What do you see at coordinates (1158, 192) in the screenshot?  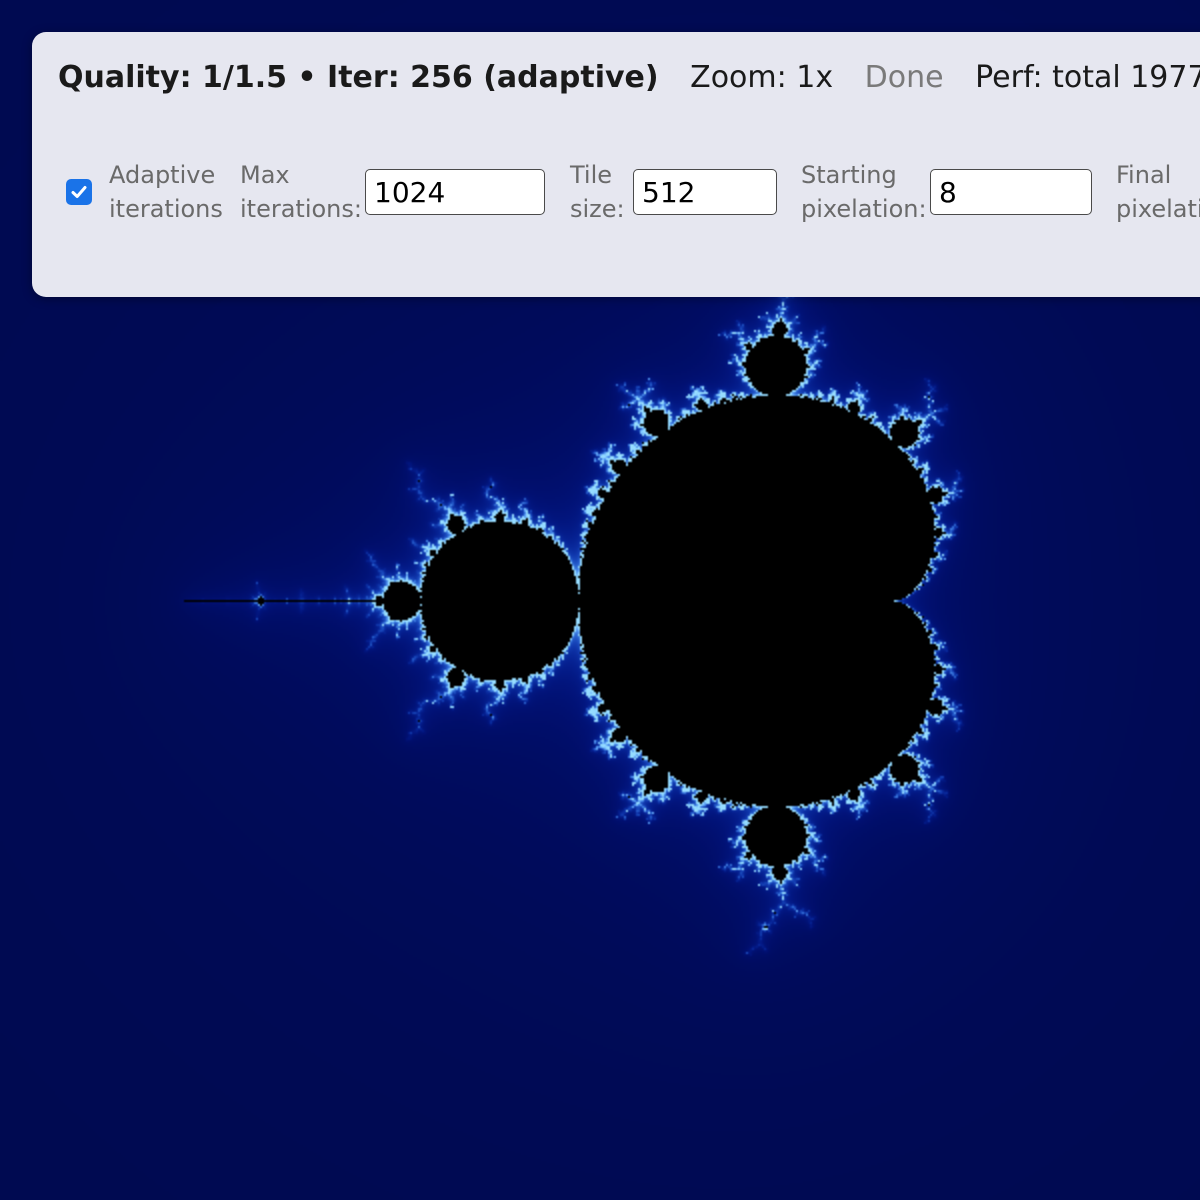 I see `final-pixelation-label: Final pixelation` at bounding box center [1158, 192].